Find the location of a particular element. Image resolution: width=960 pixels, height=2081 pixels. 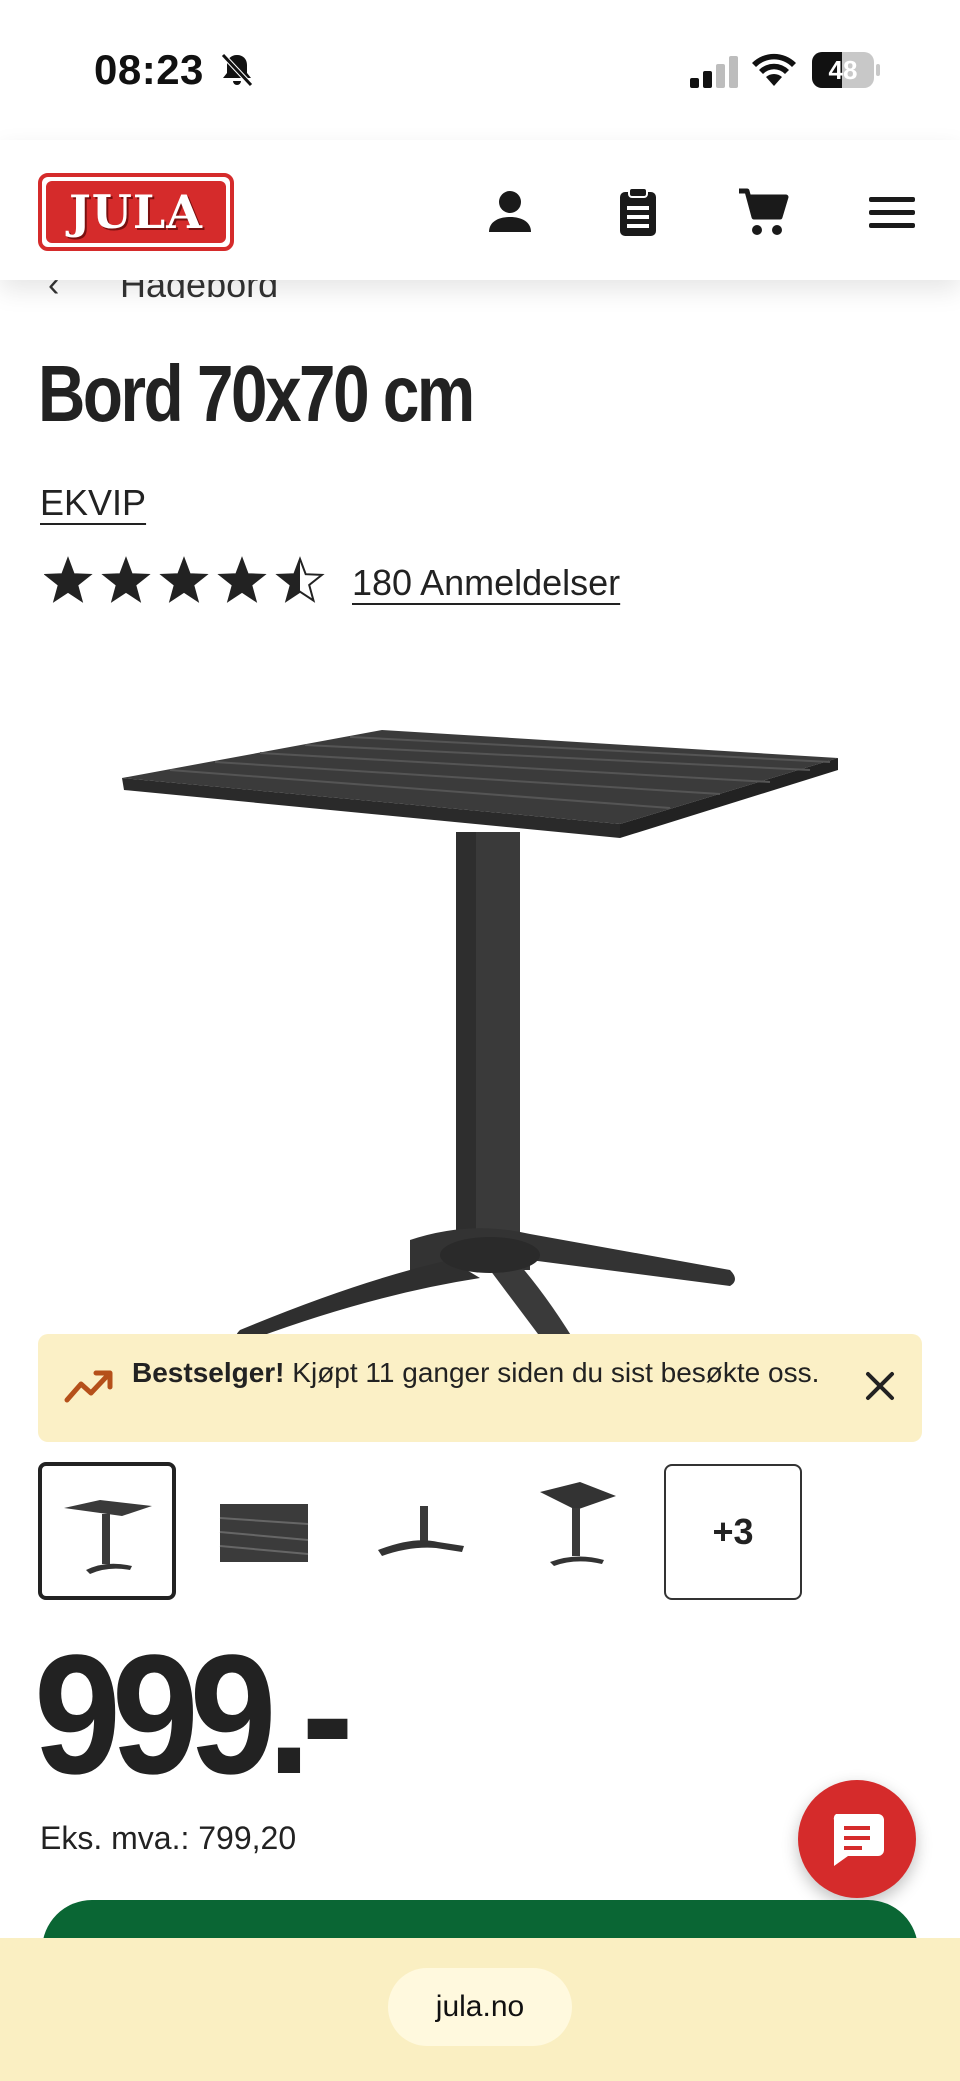

thumb-table-tilted is located at coordinates (578, 1524).